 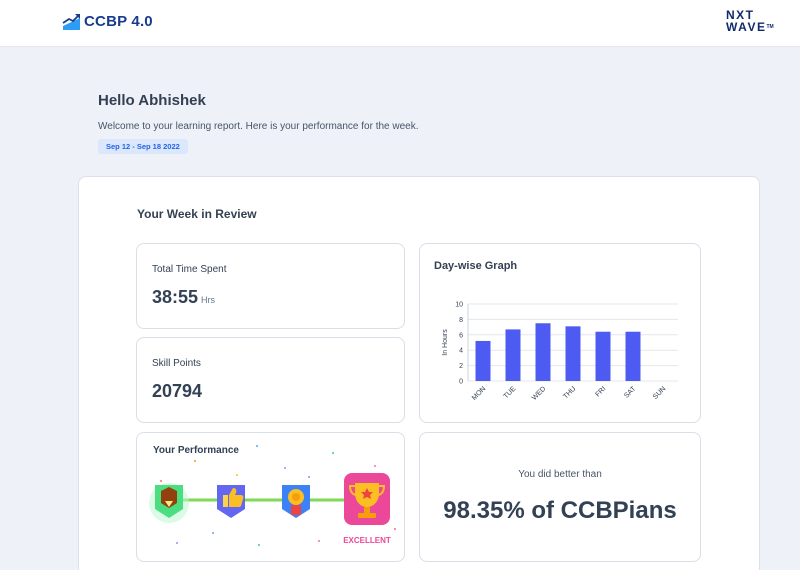 What do you see at coordinates (189, 269) in the screenshot?
I see `time-spent-label: Total Time Spent` at bounding box center [189, 269].